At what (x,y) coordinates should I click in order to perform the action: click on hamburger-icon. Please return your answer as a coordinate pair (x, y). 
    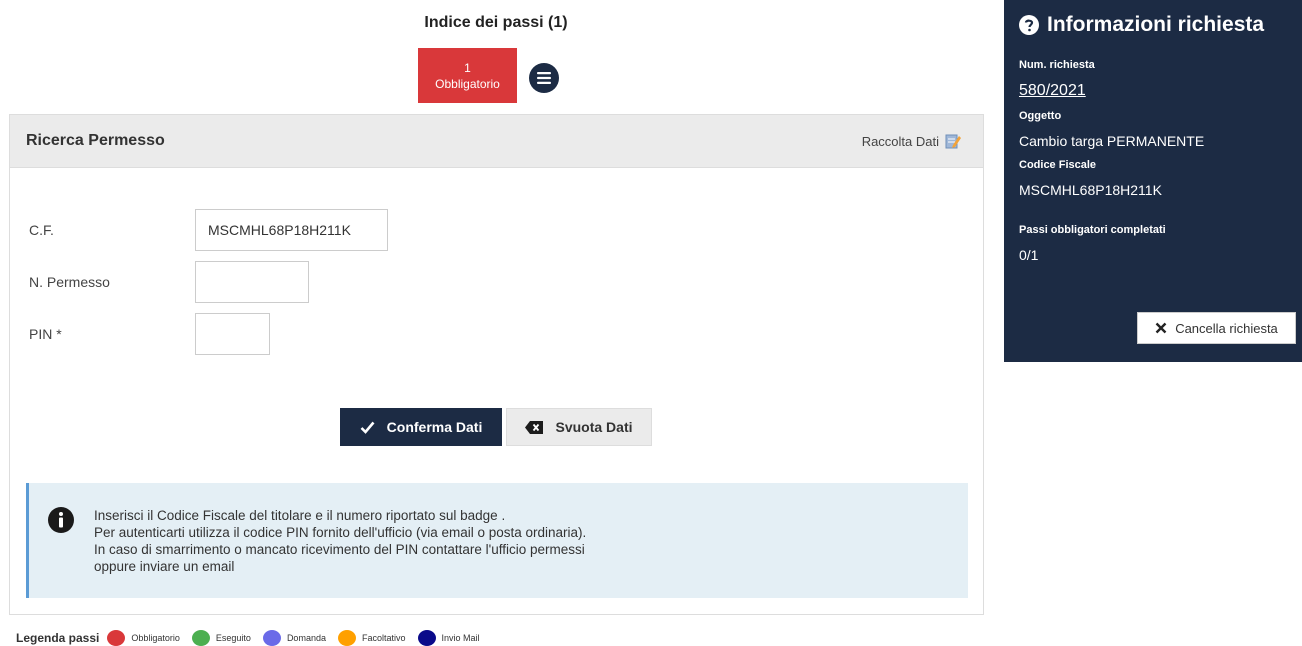
    Looking at the image, I should click on (544, 78).